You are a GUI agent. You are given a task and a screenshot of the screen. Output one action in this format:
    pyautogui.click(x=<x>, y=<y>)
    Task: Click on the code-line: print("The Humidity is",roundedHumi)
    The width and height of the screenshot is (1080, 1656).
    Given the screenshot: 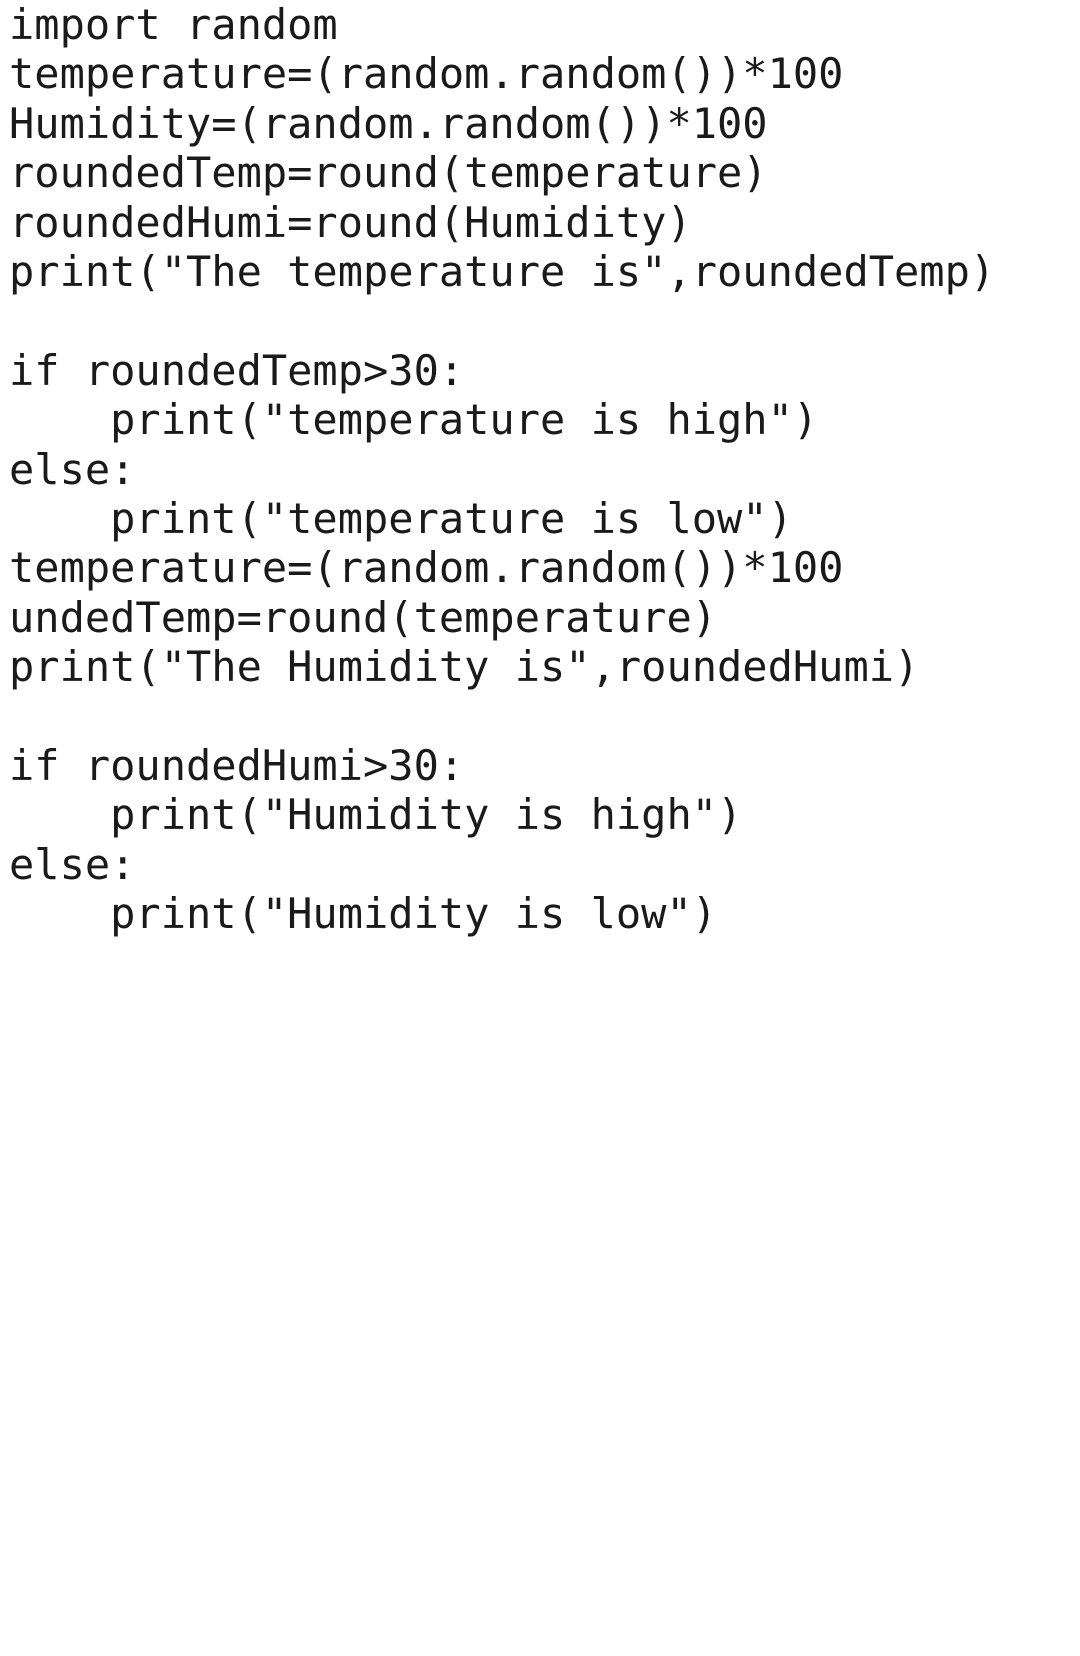 What is the action you would take?
    pyautogui.click(x=464, y=667)
    